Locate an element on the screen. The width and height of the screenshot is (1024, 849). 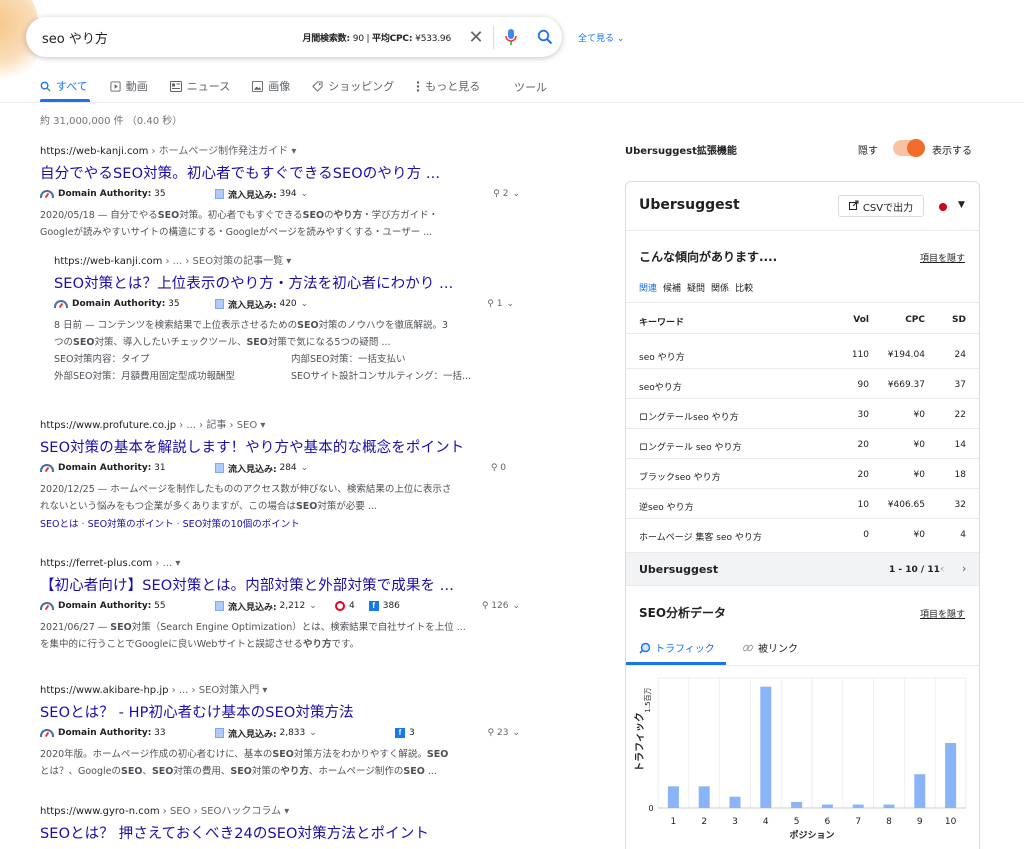
chevron-down-icon: ▼ is located at coordinates (961, 205).